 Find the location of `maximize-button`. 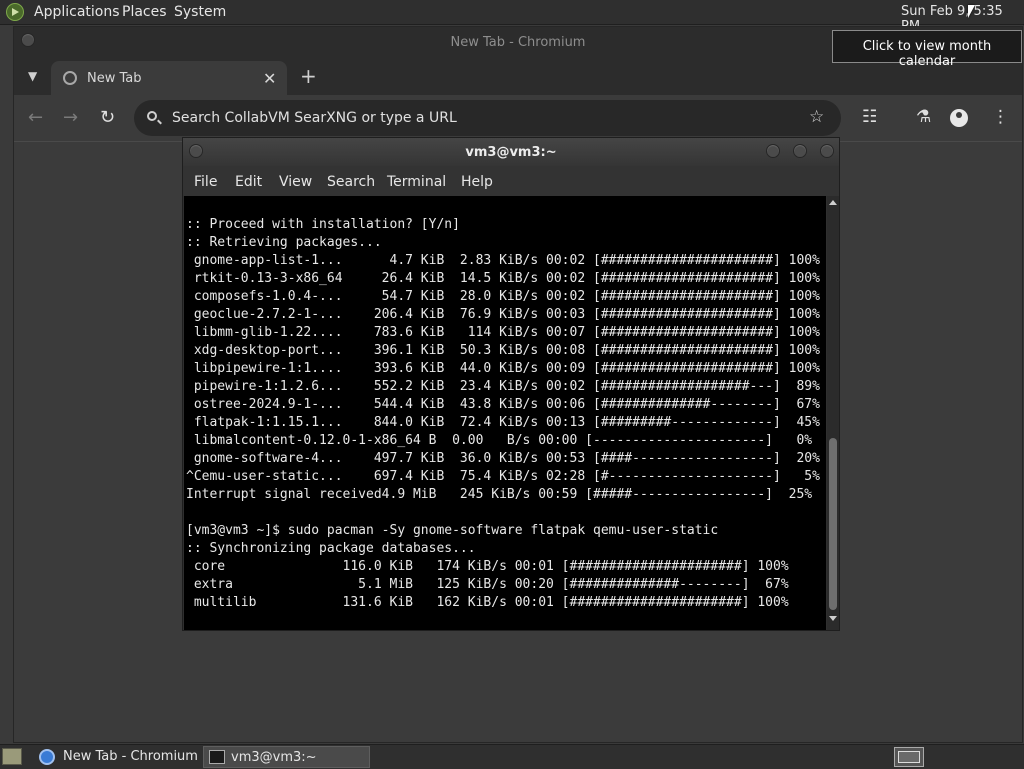

maximize-button is located at coordinates (800, 151).